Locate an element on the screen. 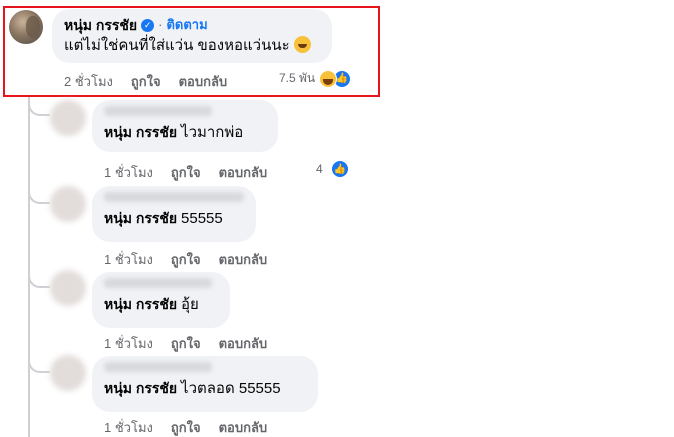 The image size is (674, 437). reaction-summary: 7.5 พัน 👍 is located at coordinates (315, 78).